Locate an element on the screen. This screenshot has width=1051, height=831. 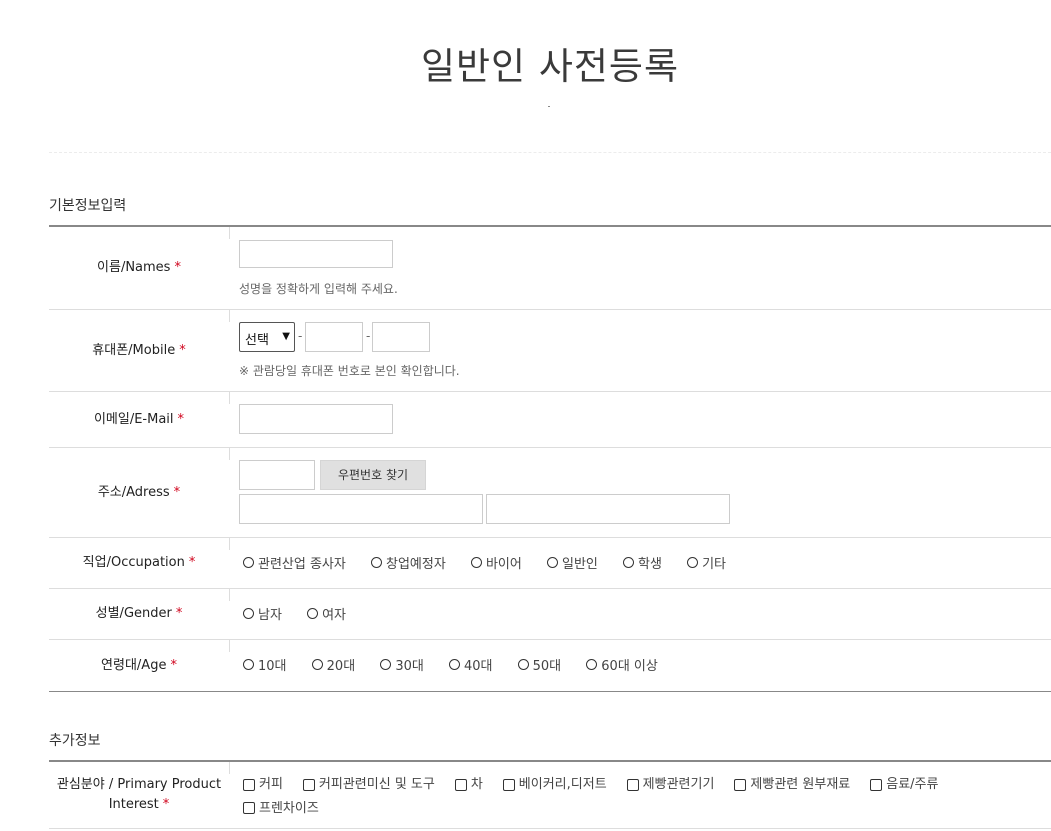
occupation-option: 창업예정자 is located at coordinates (408, 562).